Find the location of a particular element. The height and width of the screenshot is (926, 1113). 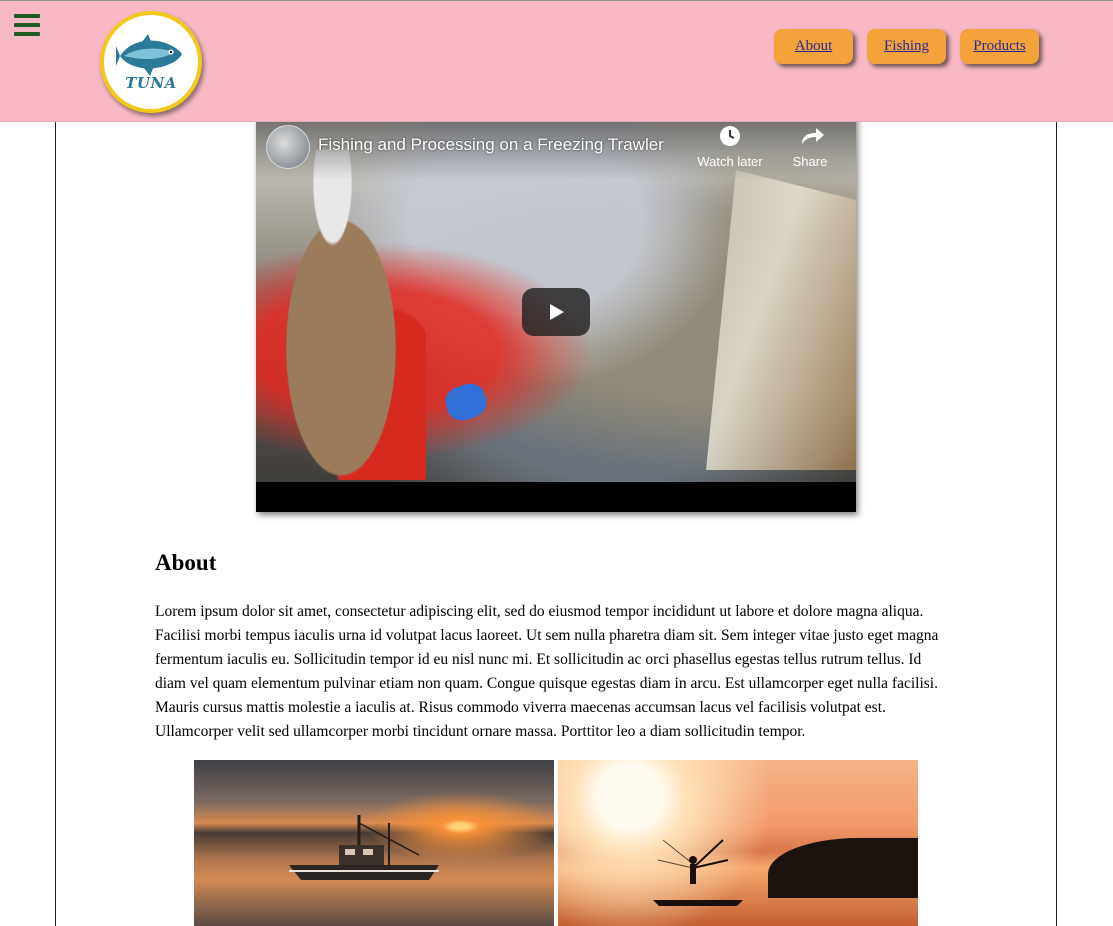

fishing-boat-sunset-photo is located at coordinates (374, 843).